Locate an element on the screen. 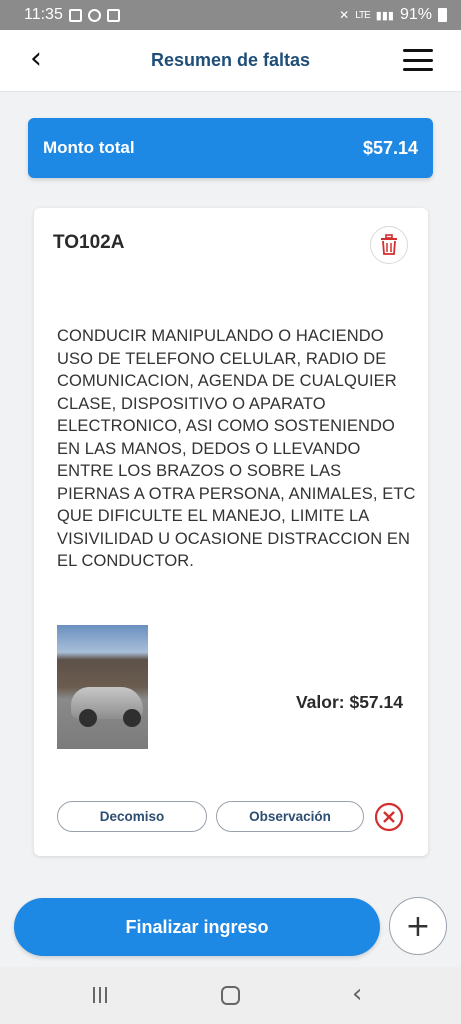 The height and width of the screenshot is (1024, 461). status-left: 11:35 is located at coordinates (72, 15).